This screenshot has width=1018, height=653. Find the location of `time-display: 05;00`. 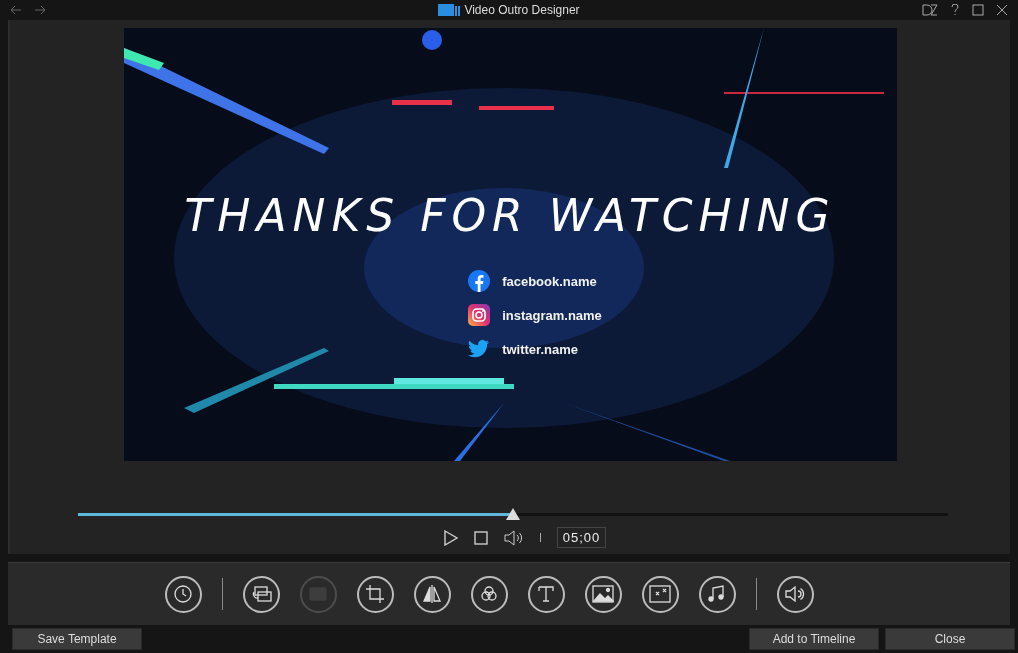

time-display: 05;00 is located at coordinates (581, 537).